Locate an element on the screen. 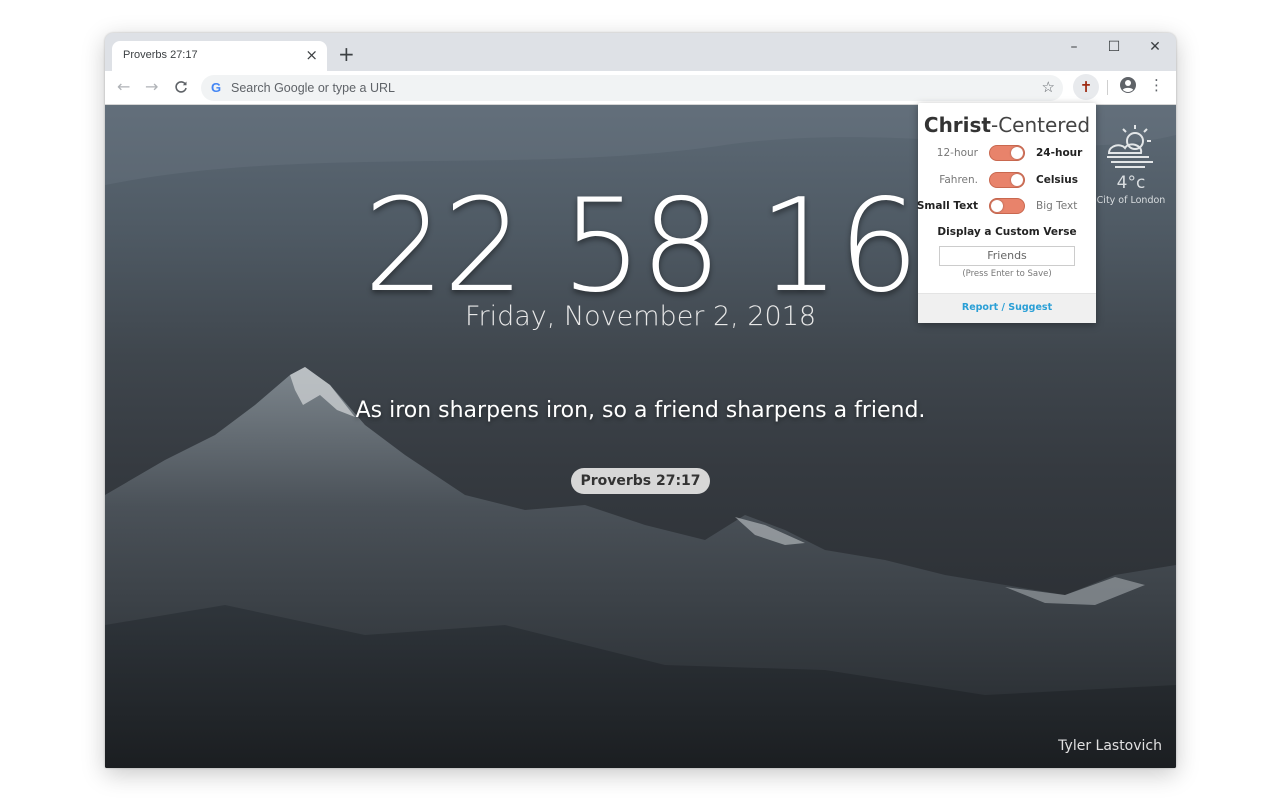 This screenshot has width=1280, height=800. temperature-unit-switch is located at coordinates (1007, 180).